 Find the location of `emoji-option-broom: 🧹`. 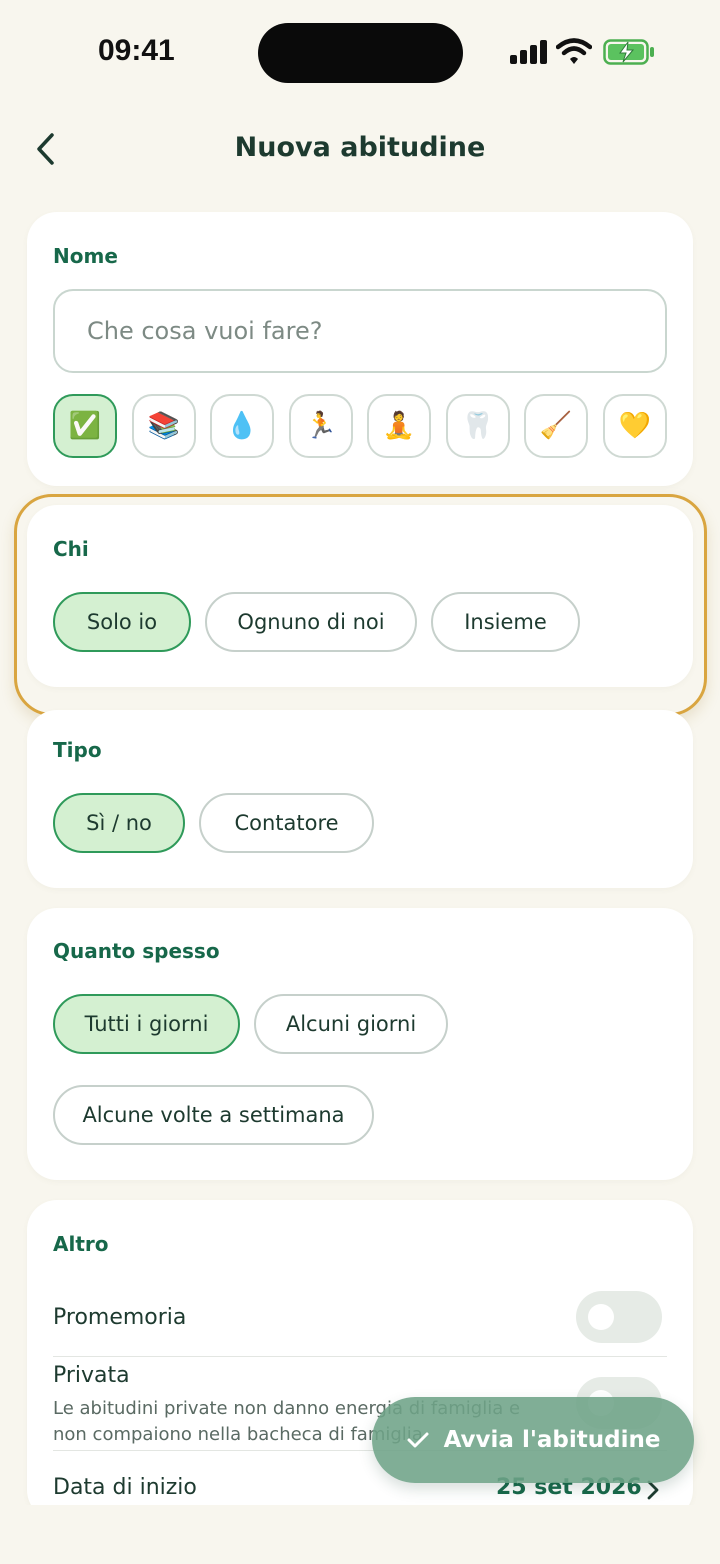

emoji-option-broom: 🧹 is located at coordinates (556, 426).